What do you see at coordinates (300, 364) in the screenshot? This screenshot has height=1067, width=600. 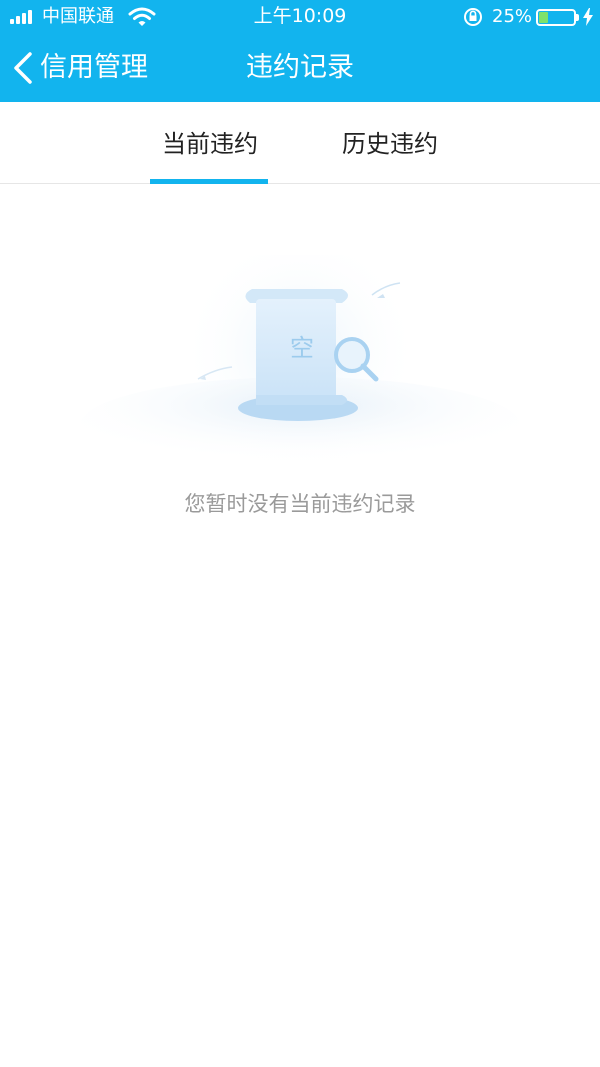 I see `empty-state-illustration: 空` at bounding box center [300, 364].